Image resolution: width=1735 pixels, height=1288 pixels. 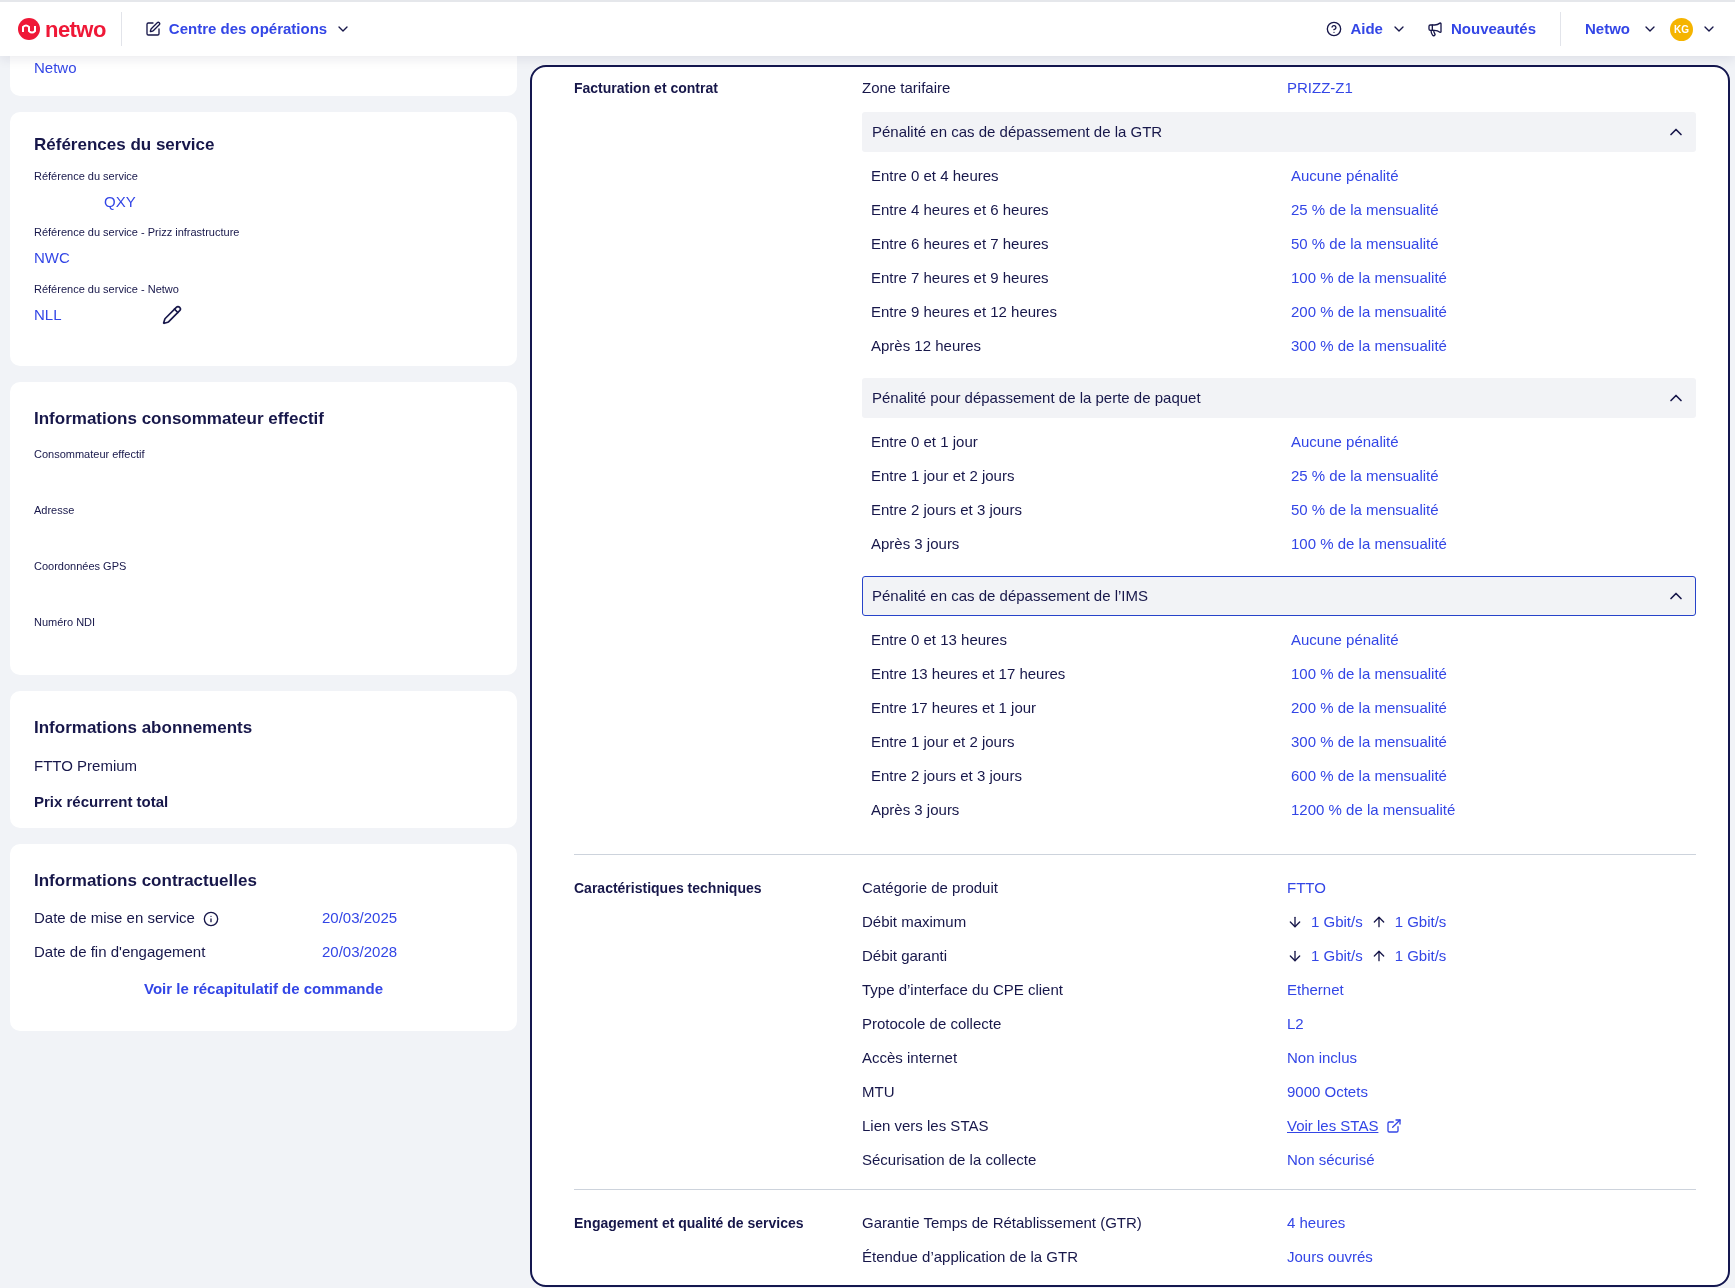 I want to click on total-price-label: Prix récurrent total, so click(x=102, y=802).